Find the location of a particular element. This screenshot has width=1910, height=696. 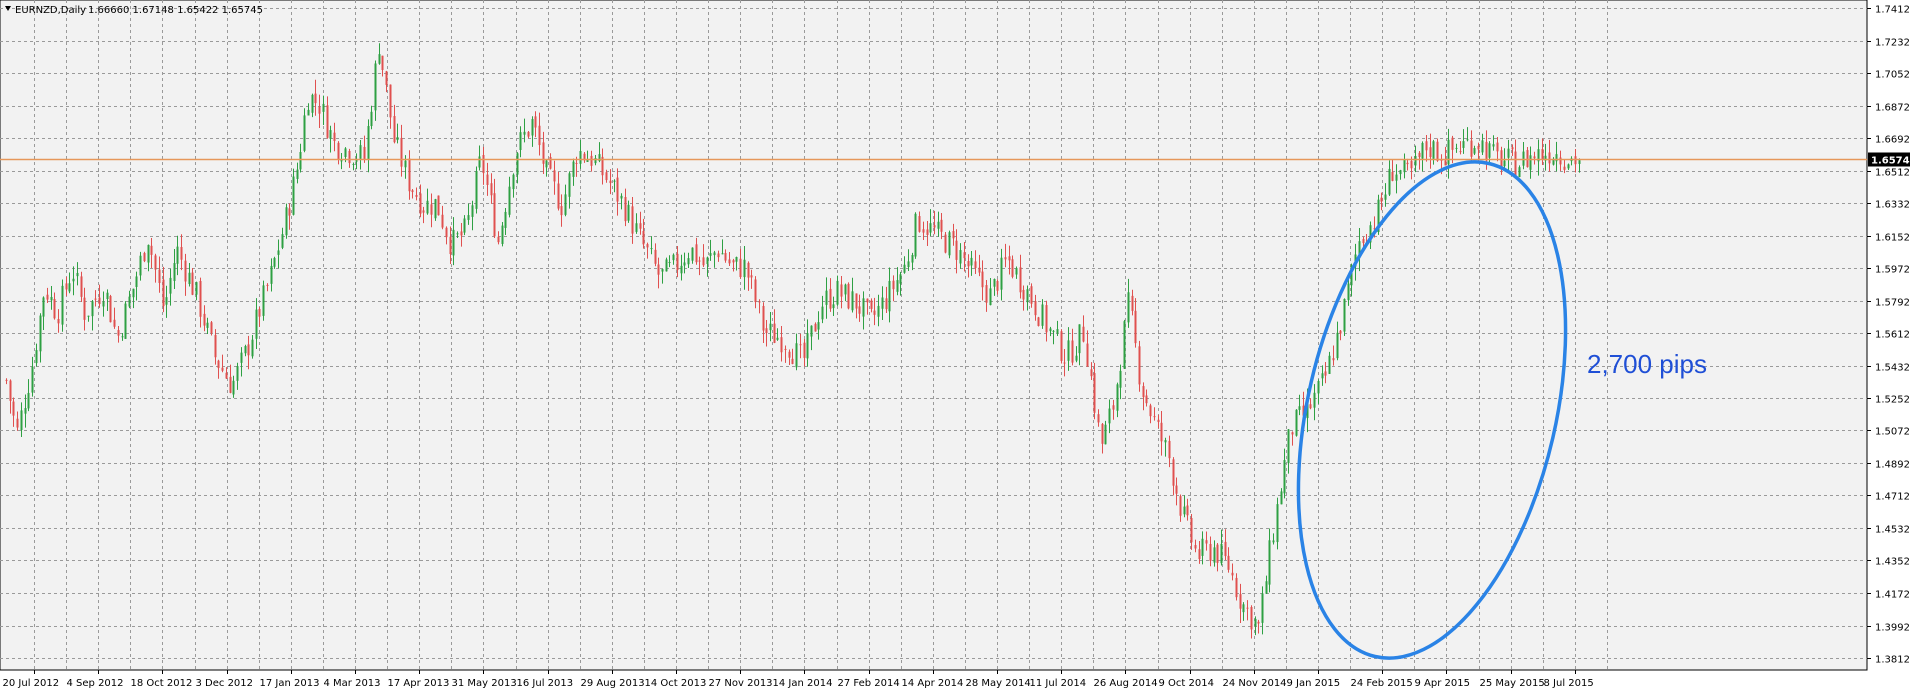

x-tick-label: 14 Apr 2014 is located at coordinates (933, 683).